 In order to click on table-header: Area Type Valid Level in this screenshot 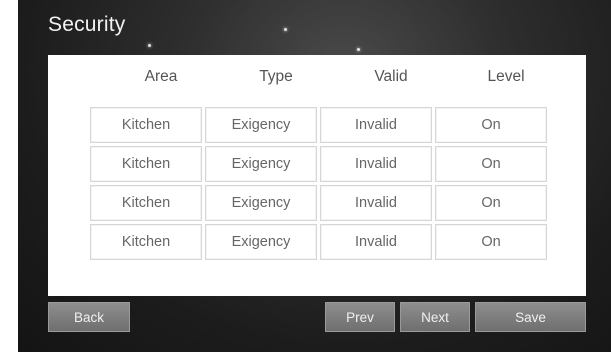, I will do `click(317, 76)`.